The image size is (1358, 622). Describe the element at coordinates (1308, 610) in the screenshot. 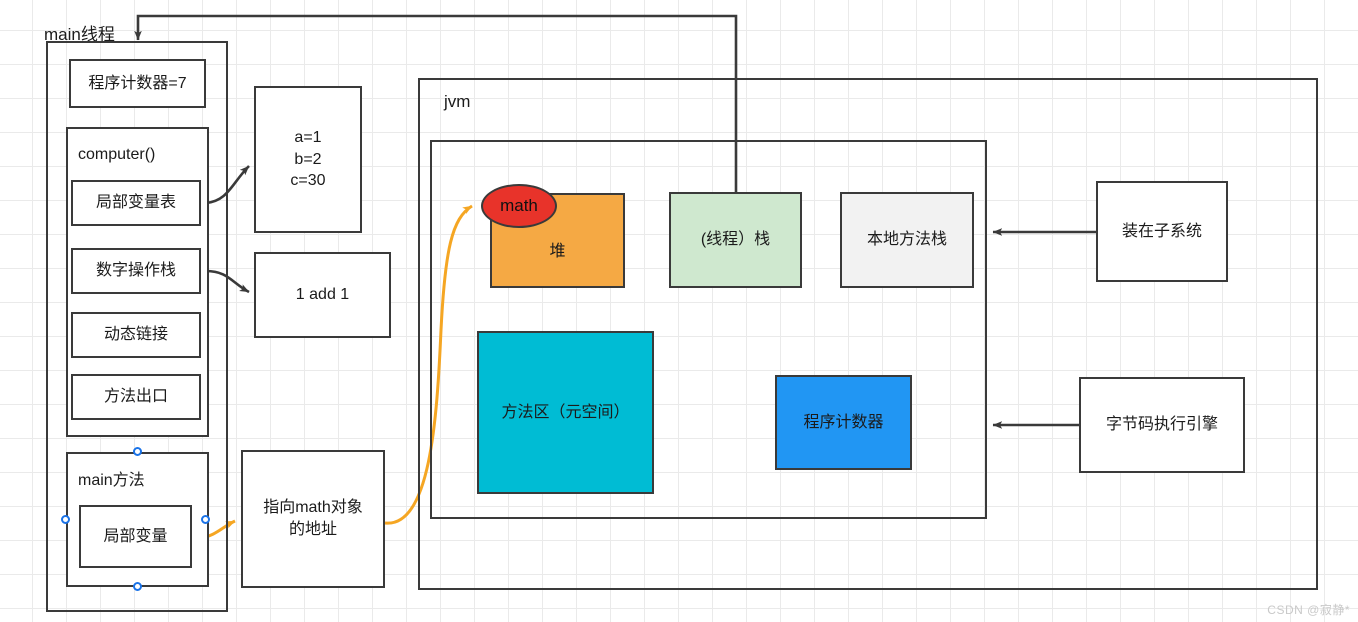

I see `watermark: CSDN @寂静*` at that location.